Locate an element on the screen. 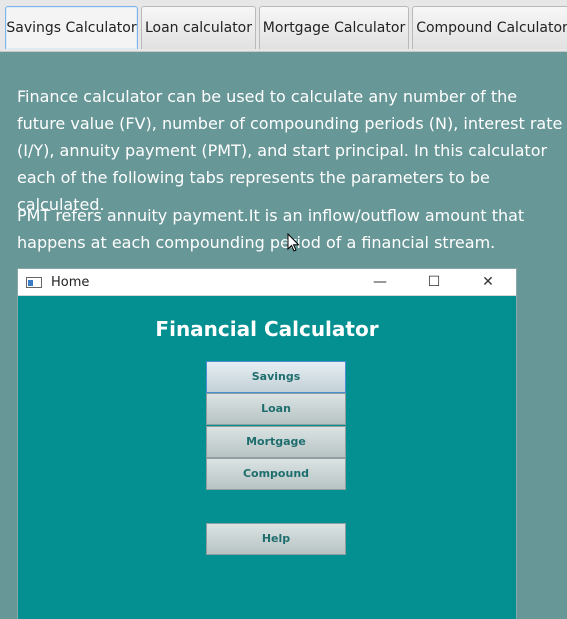 The image size is (567, 619). financial-calculator-heading: Financial Calculator is located at coordinates (267, 329).